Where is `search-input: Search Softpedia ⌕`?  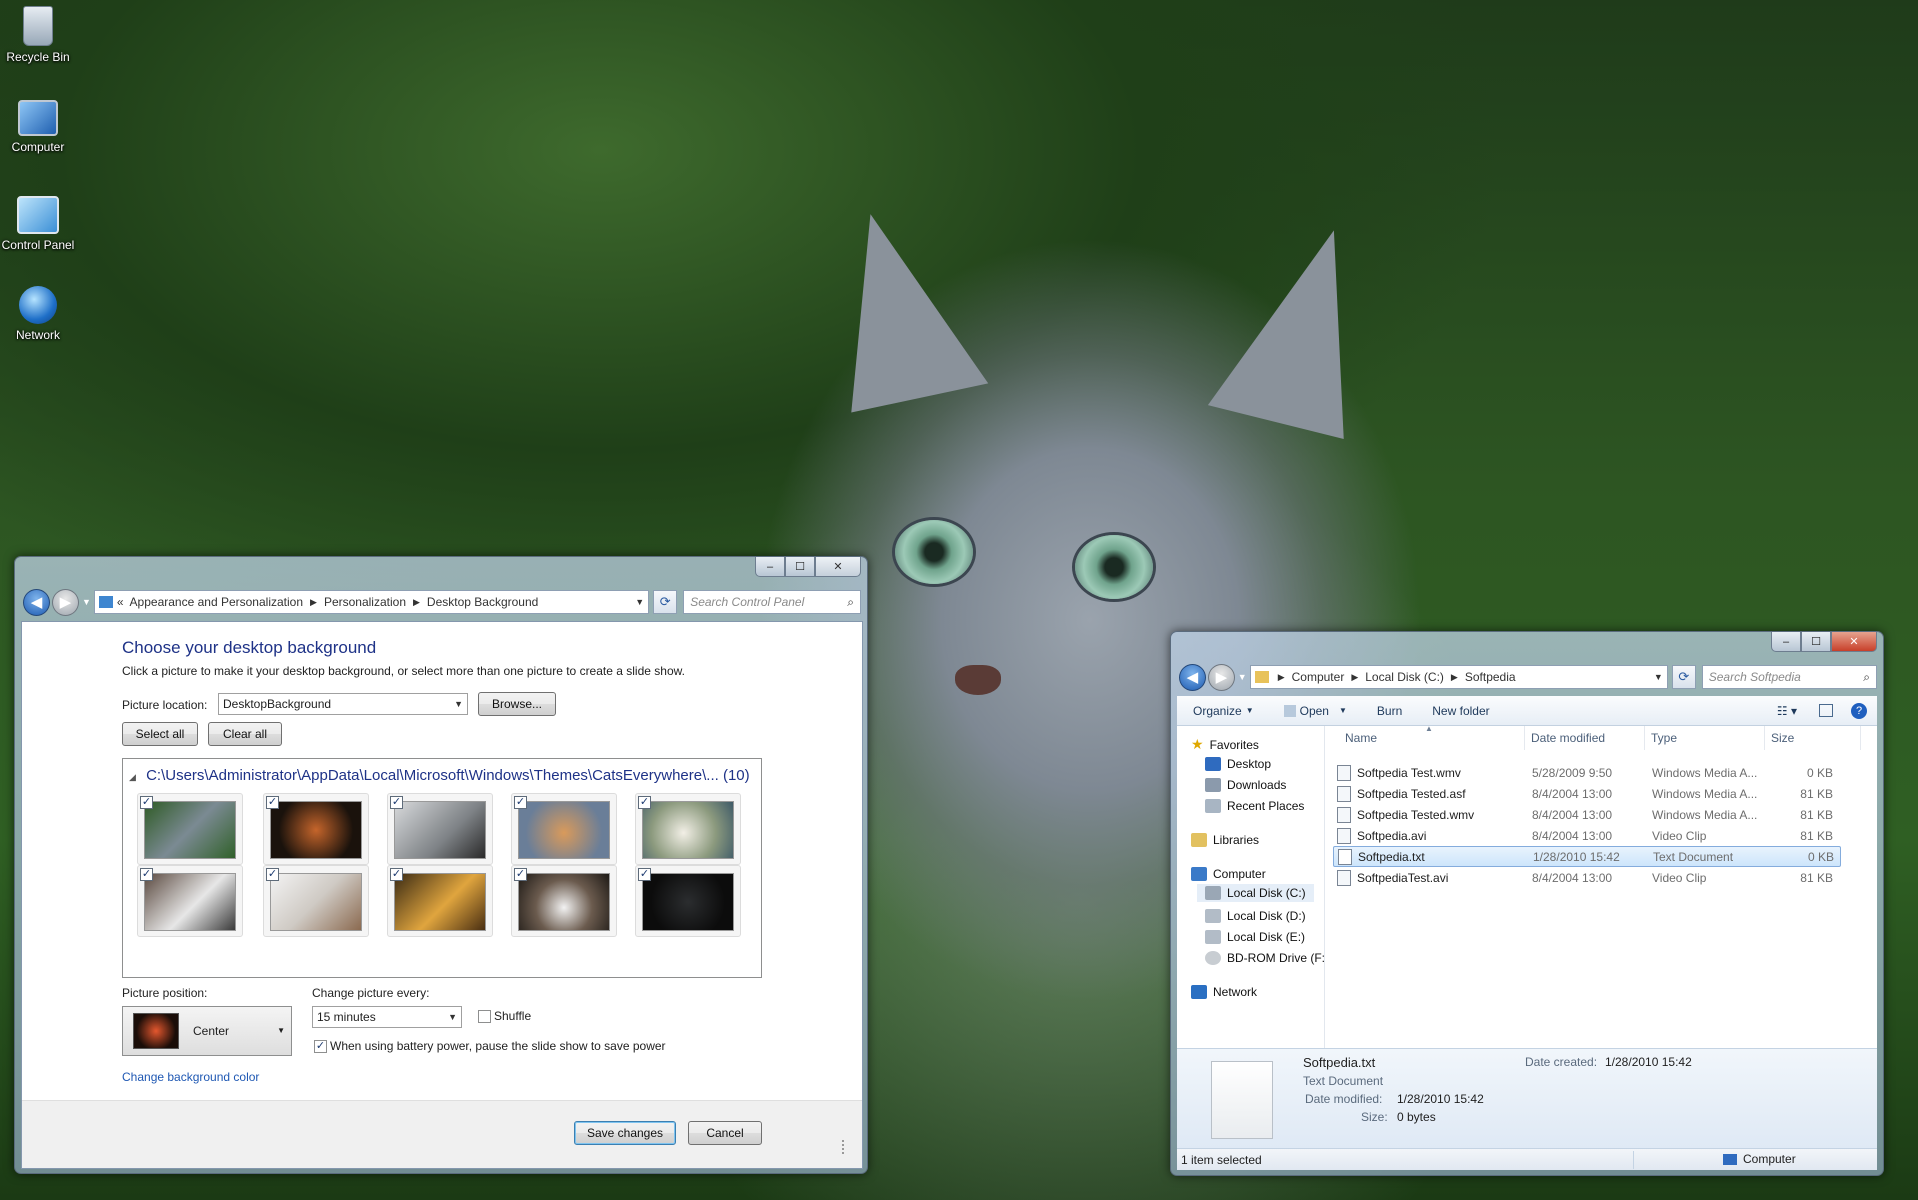 search-input: Search Softpedia ⌕ is located at coordinates (1789, 677).